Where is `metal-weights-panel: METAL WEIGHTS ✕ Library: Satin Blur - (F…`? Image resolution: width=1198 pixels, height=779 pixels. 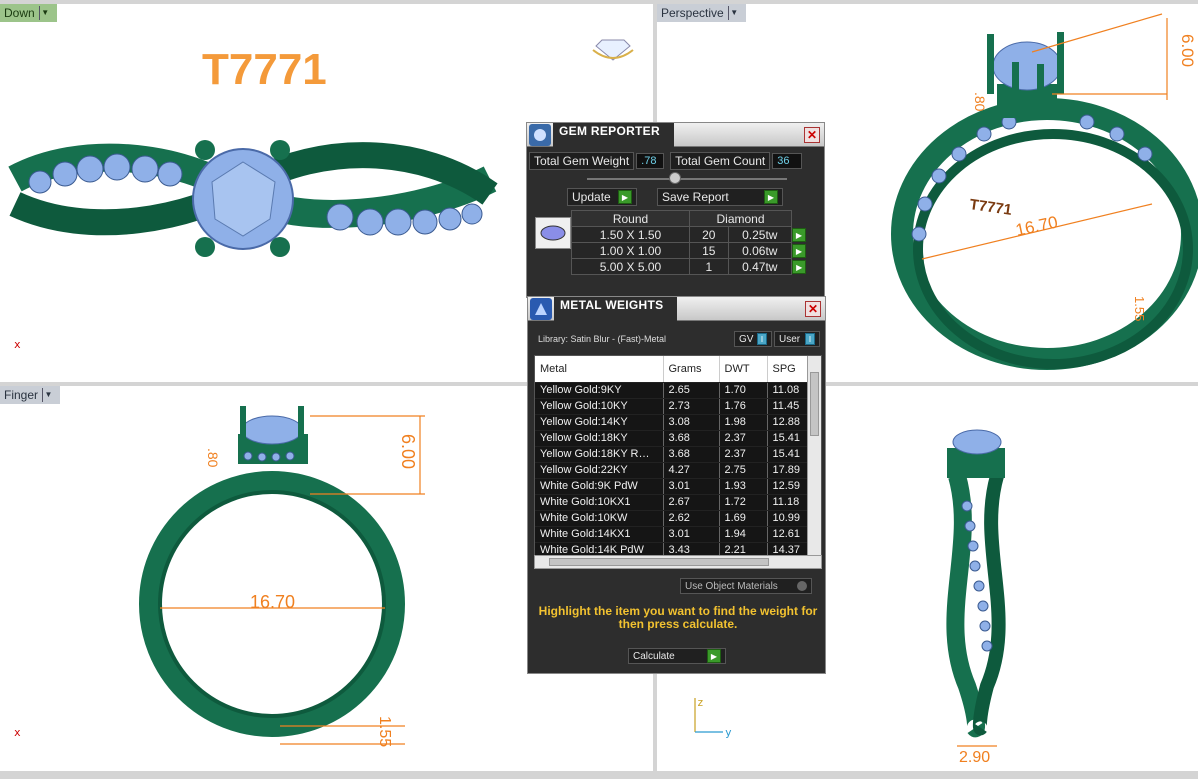
metal-weights-panel: METAL WEIGHTS ✕ Library: Satin Blur - (F… is located at coordinates (676, 485).